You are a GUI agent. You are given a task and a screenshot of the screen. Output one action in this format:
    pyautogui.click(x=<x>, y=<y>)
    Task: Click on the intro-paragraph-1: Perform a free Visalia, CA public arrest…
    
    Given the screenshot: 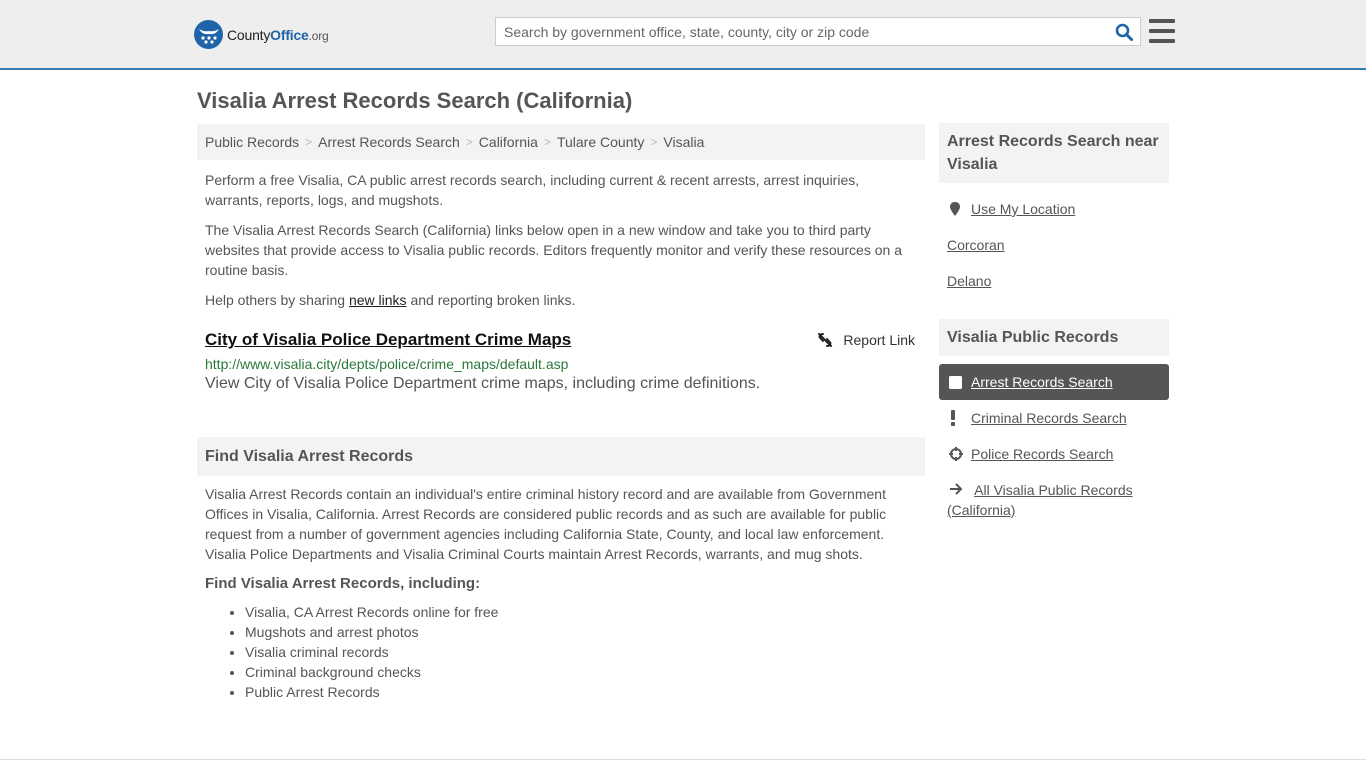 What is the action you would take?
    pyautogui.click(x=532, y=190)
    